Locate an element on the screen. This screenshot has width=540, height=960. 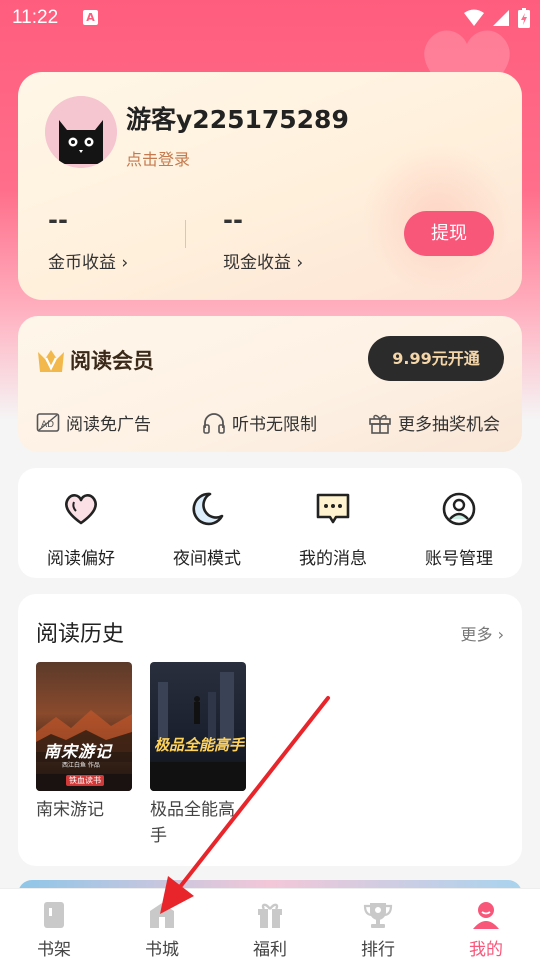
perk-label: 更多抽奖机会 is located at coordinates (449, 425).